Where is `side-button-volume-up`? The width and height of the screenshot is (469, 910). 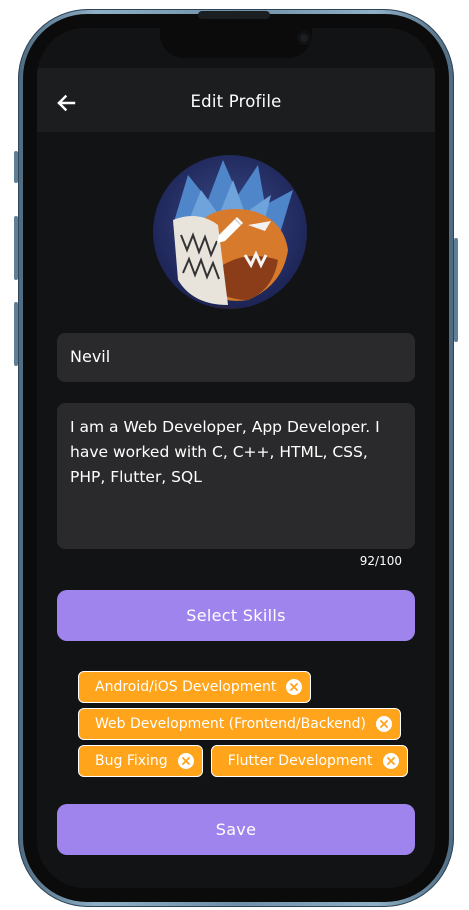 side-button-volume-up is located at coordinates (16, 248).